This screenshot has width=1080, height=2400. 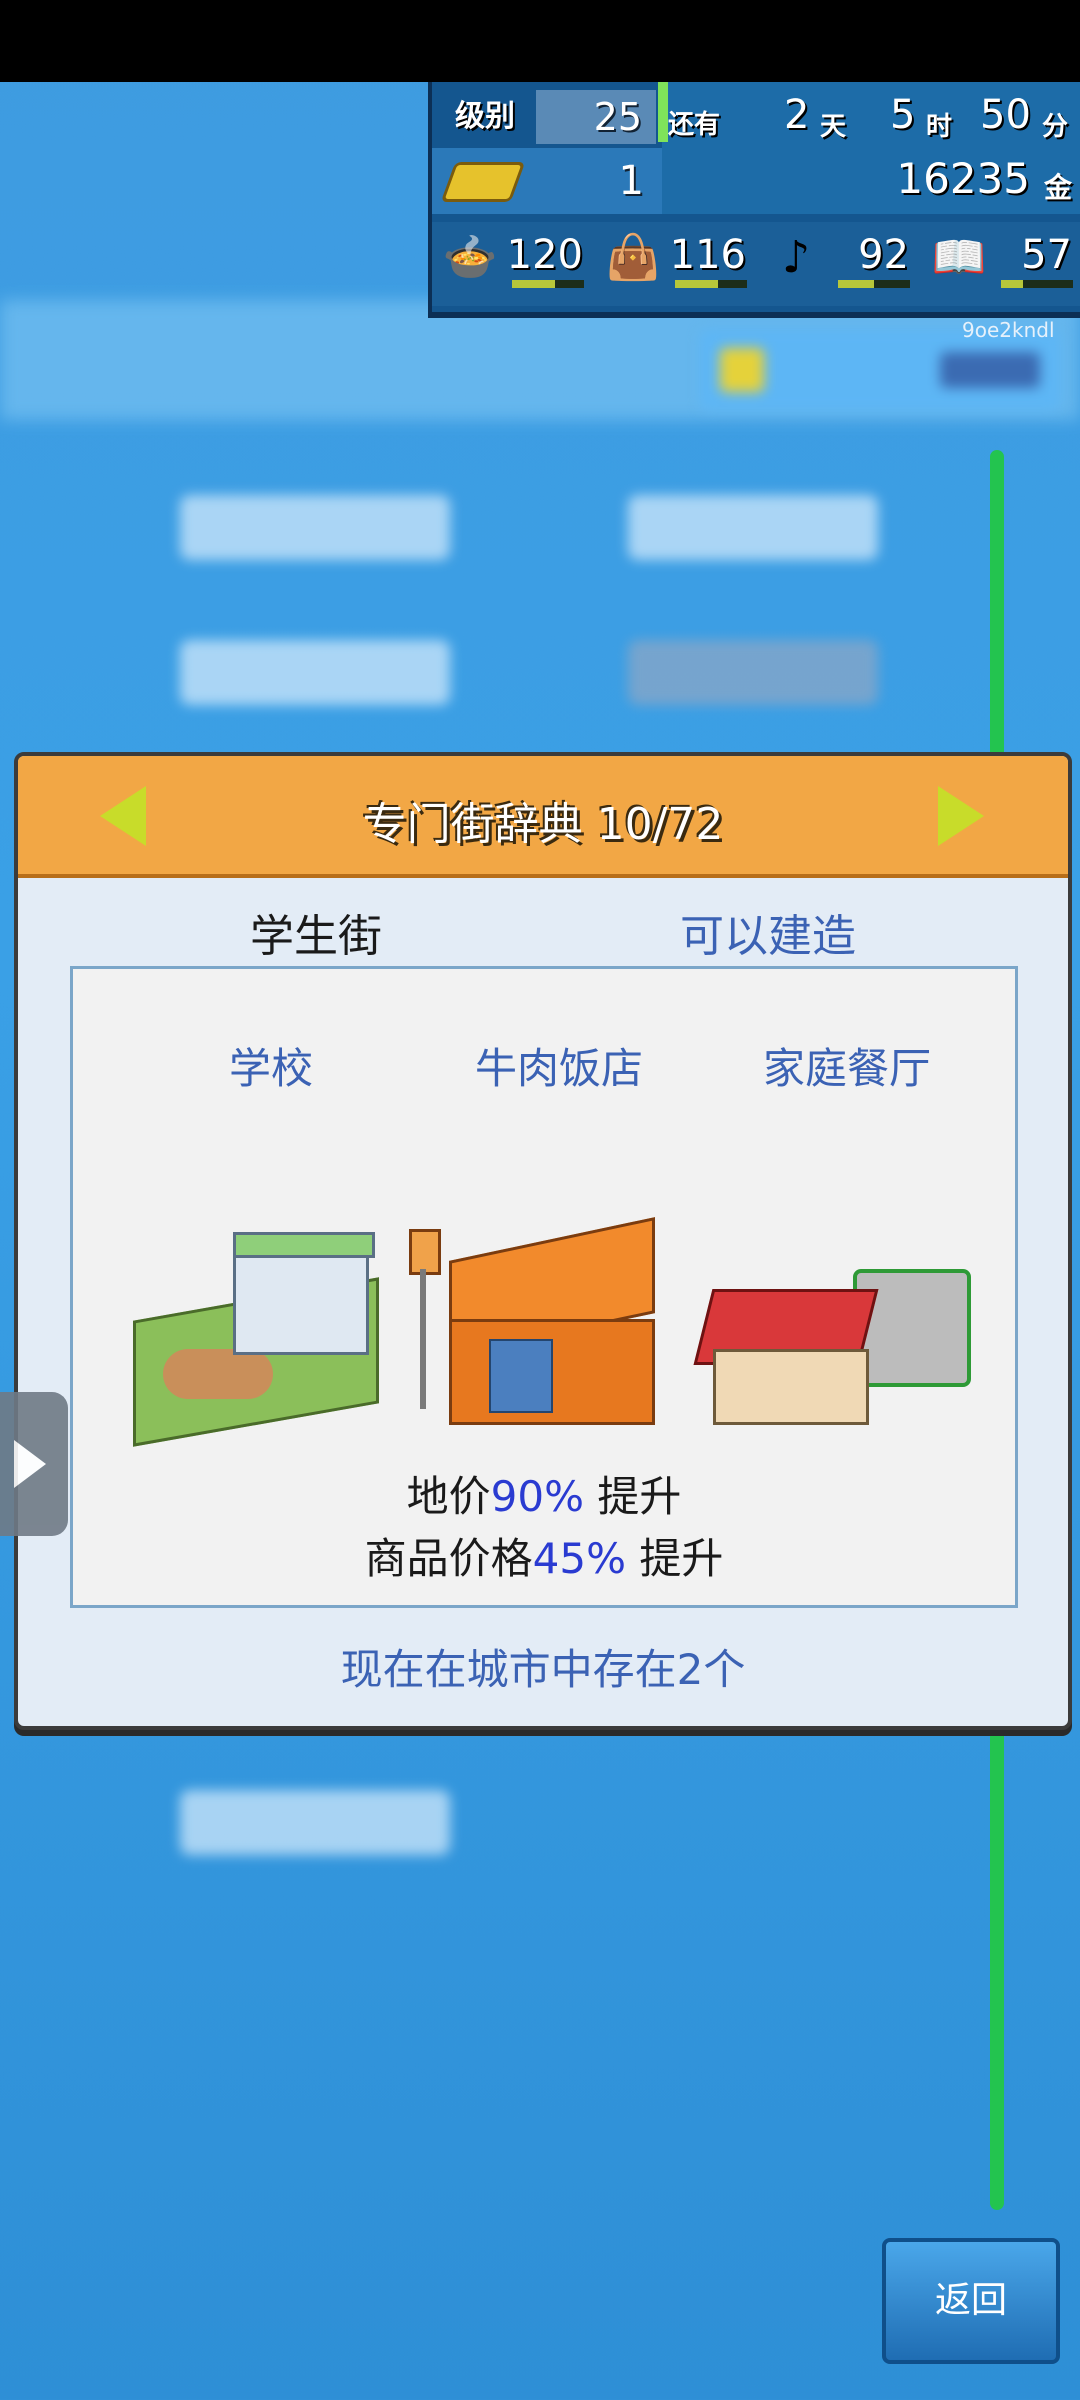 I want to click on food-icon: 🍲, so click(x=470, y=257).